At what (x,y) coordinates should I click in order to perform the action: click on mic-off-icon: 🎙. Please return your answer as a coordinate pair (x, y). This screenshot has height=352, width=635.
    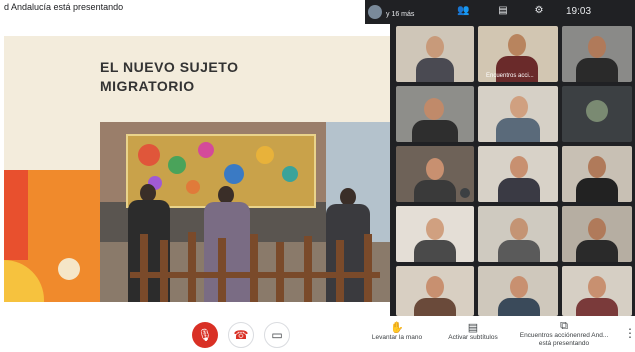
    Looking at the image, I should click on (205, 335).